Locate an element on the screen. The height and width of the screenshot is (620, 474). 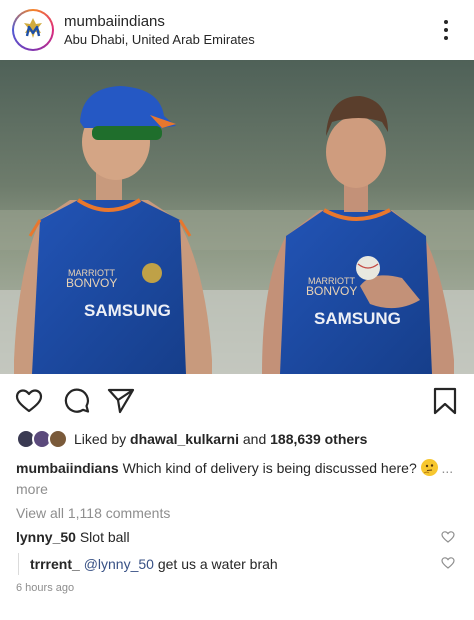
liked-by-connector: and is located at coordinates (254, 439).